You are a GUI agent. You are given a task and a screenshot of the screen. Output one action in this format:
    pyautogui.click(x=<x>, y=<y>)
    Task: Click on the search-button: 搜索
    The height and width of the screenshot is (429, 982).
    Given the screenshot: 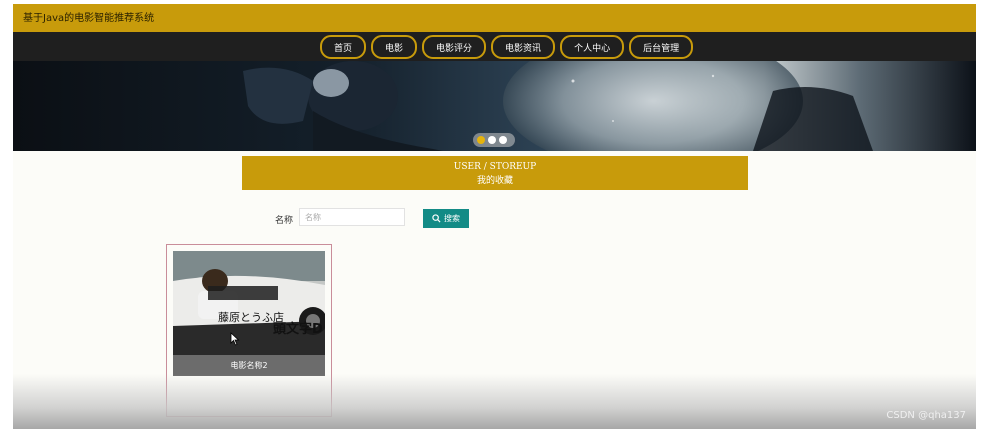 What is the action you would take?
    pyautogui.click(x=446, y=218)
    